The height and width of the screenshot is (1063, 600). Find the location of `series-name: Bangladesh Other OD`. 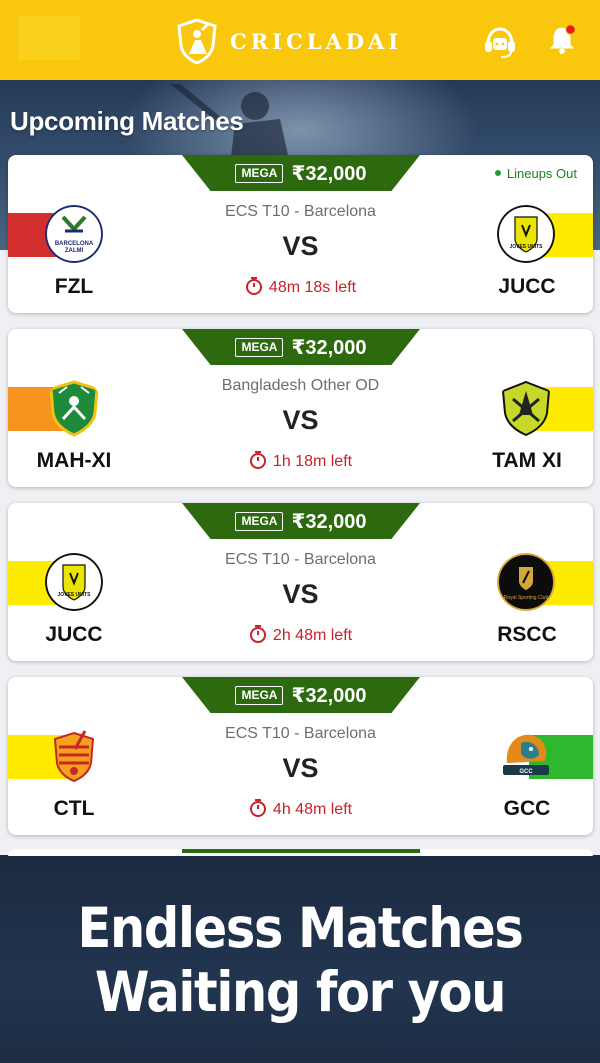

series-name: Bangladesh Other OD is located at coordinates (300, 385).